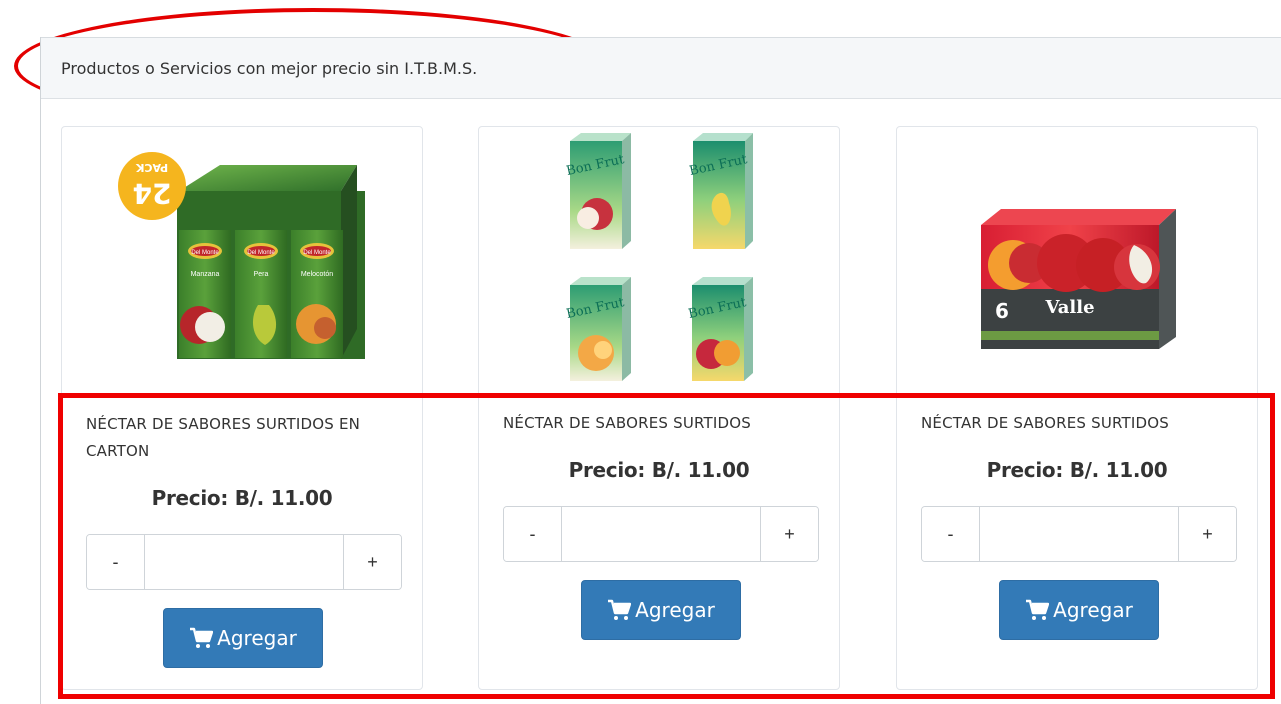 The height and width of the screenshot is (704, 1281). Describe the element at coordinates (317, 274) in the screenshot. I see `flavor-melocoton-label: Melocotón` at that location.